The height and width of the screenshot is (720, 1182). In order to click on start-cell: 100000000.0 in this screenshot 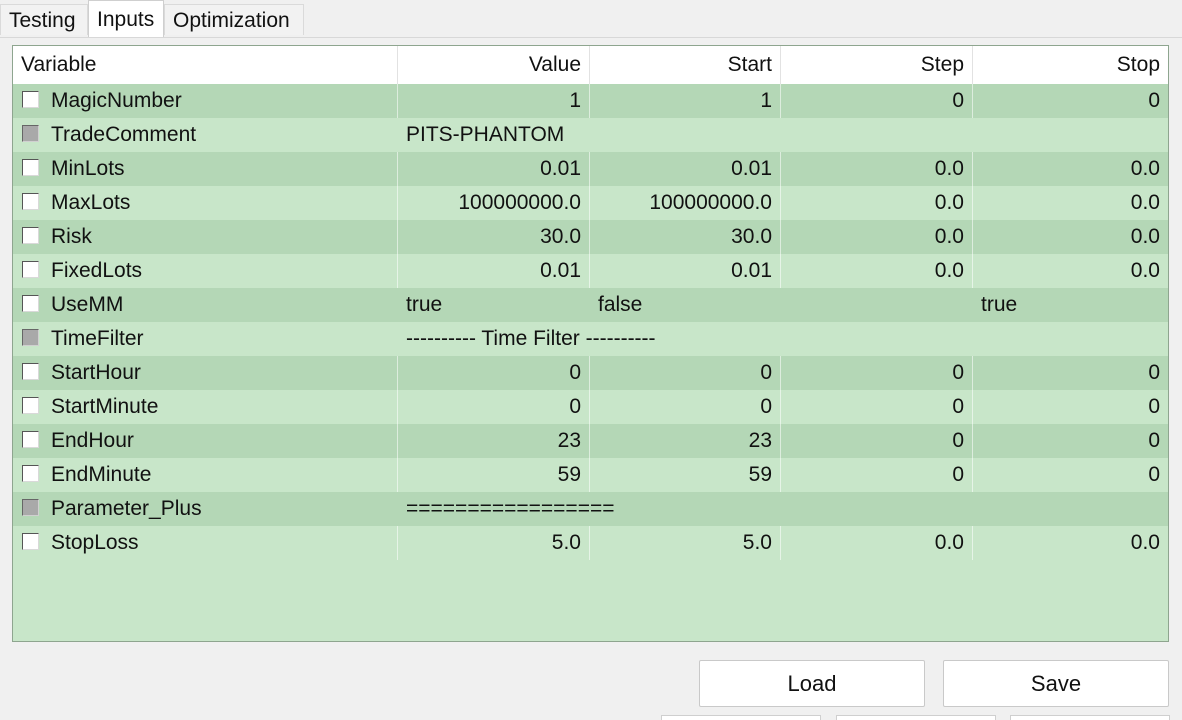, I will do `click(685, 203)`.